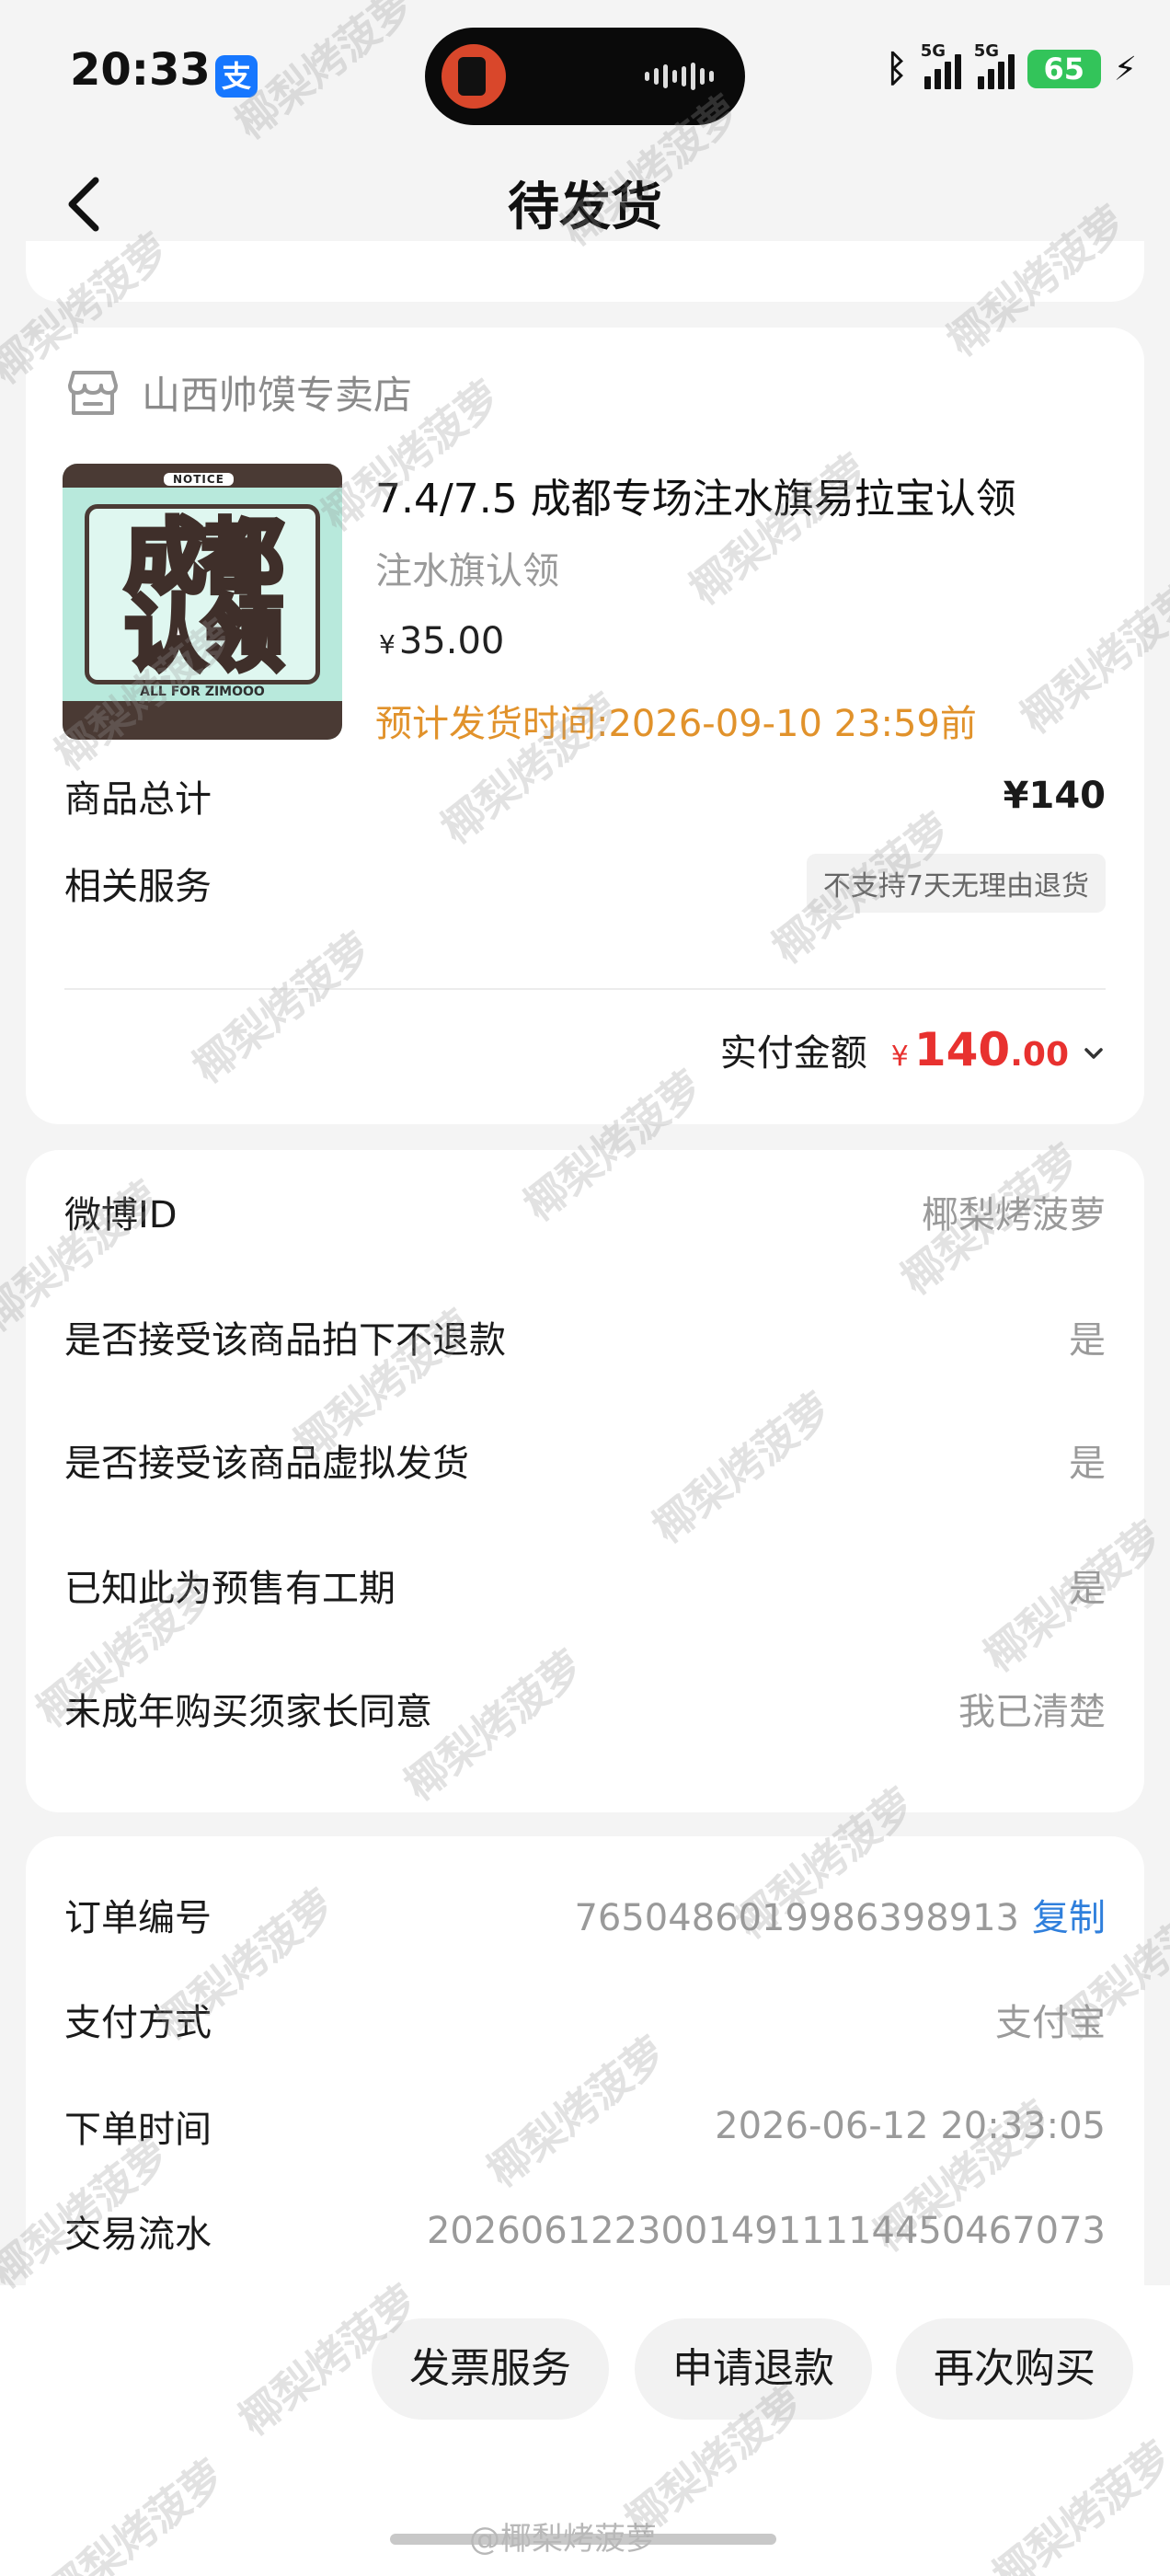 The height and width of the screenshot is (2576, 1170). What do you see at coordinates (585, 2020) in the screenshot?
I see `payment-method-row: 支付方式 支付宝` at bounding box center [585, 2020].